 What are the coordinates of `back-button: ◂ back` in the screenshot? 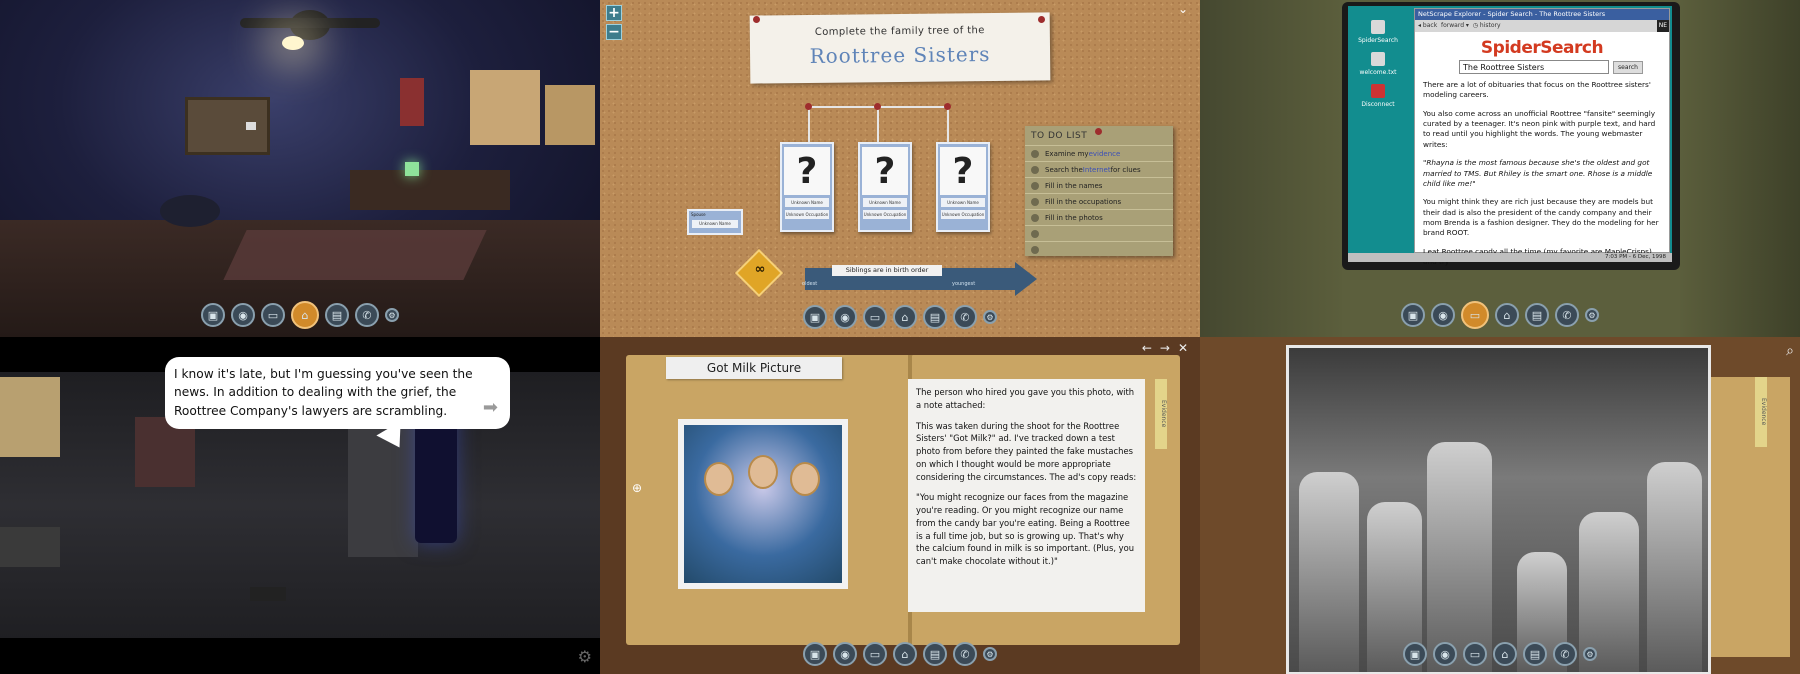 It's located at (1427, 25).